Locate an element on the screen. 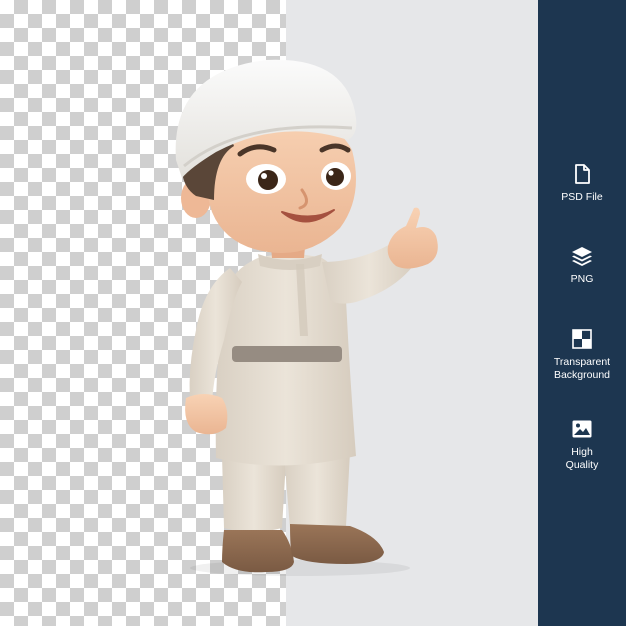  feature-psd-file: PSD File is located at coordinates (582, 183).